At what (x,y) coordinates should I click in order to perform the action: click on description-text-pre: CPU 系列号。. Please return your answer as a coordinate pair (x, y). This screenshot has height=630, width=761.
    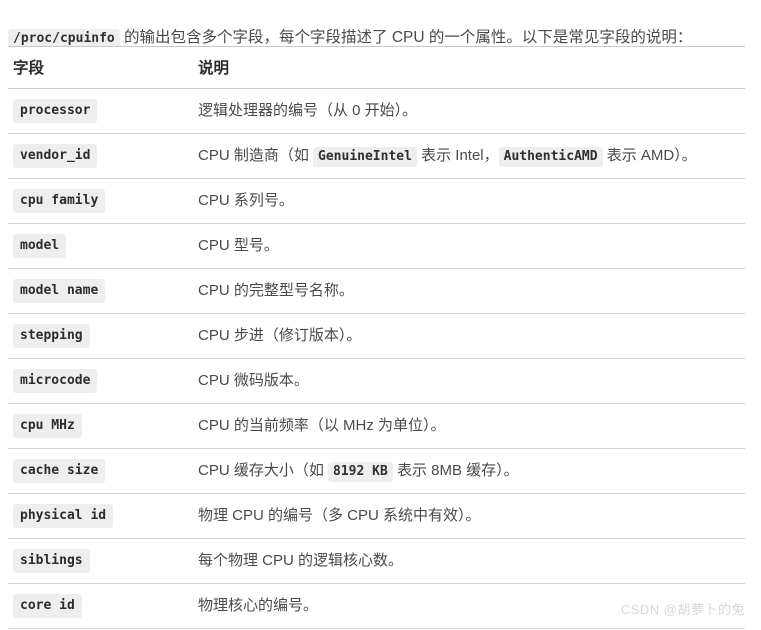
    Looking at the image, I should click on (246, 200).